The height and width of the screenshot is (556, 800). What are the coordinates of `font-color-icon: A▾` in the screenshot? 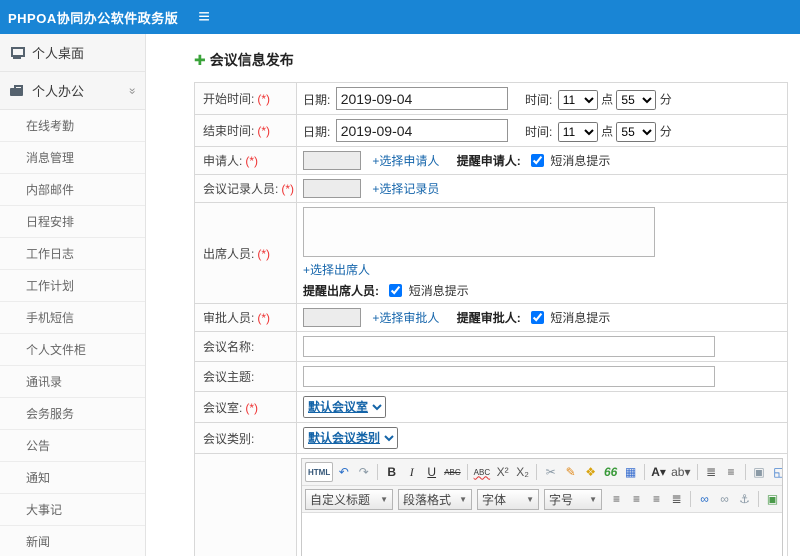 It's located at (658, 472).